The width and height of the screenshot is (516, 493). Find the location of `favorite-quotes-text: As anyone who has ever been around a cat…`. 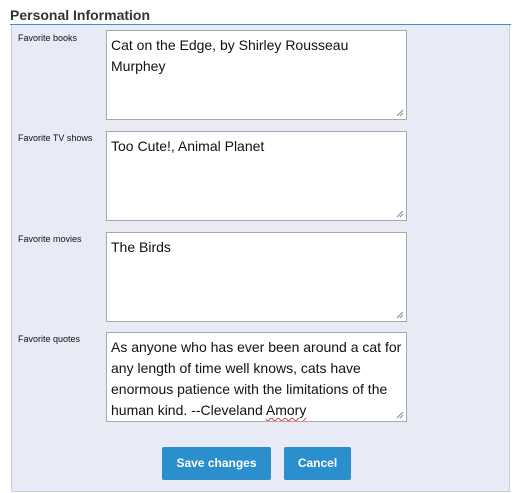

favorite-quotes-text: As anyone who has ever been around a cat… is located at coordinates (258, 378).